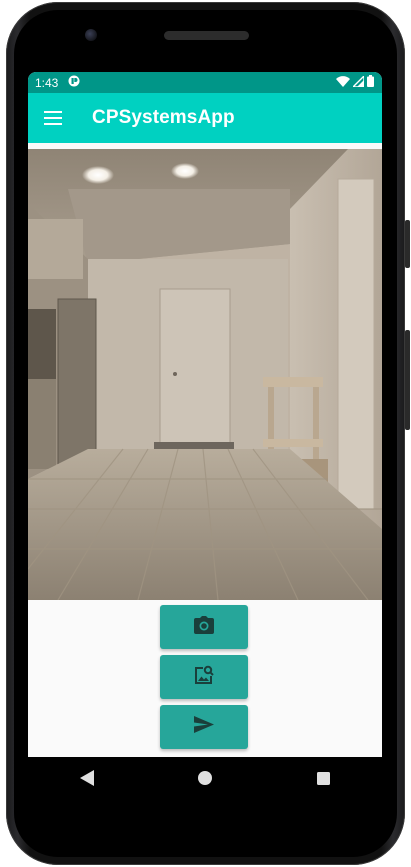 The height and width of the screenshot is (867, 411). I want to click on recents-icon, so click(323, 778).